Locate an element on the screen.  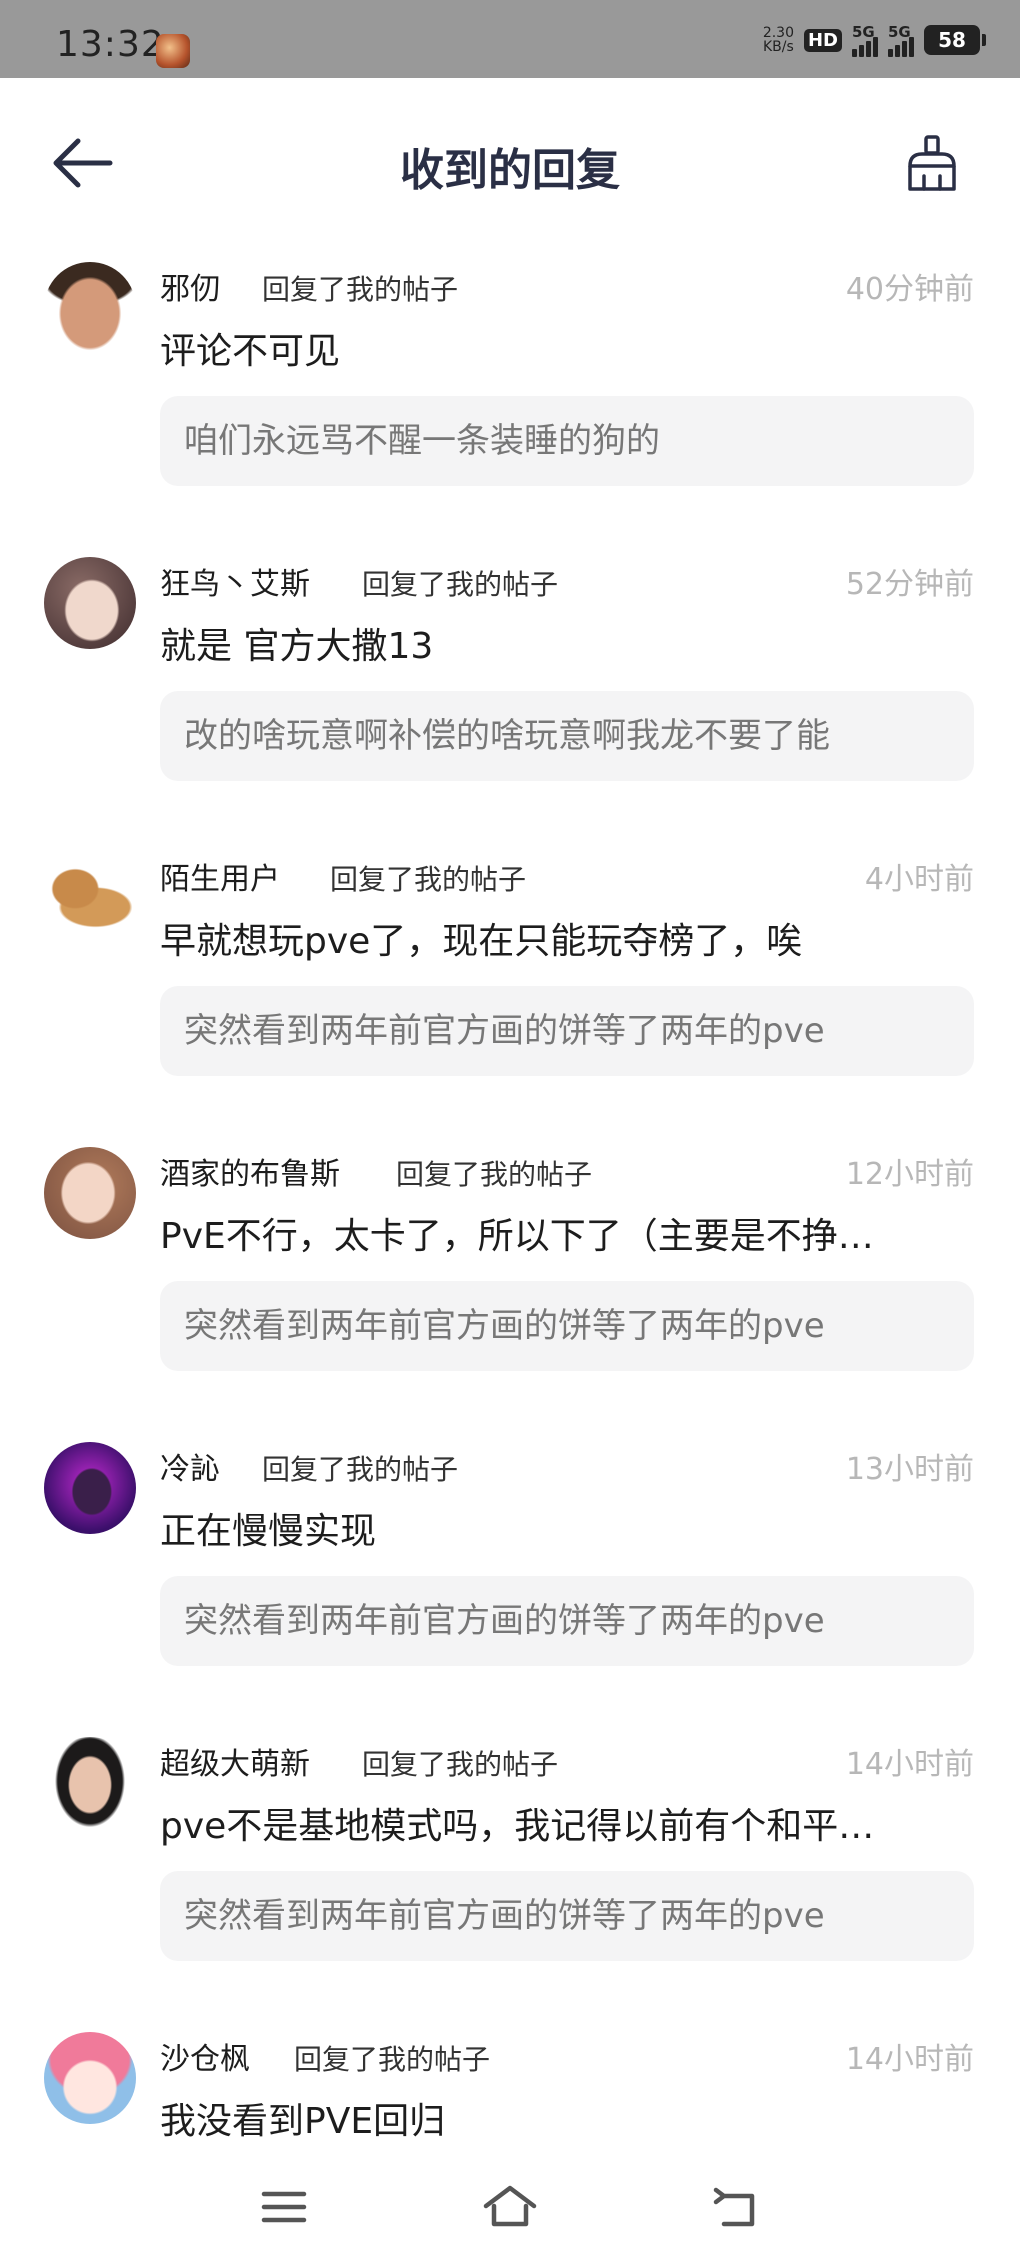
reply-content: 就是 官方大撒13 is located at coordinates (297, 646).